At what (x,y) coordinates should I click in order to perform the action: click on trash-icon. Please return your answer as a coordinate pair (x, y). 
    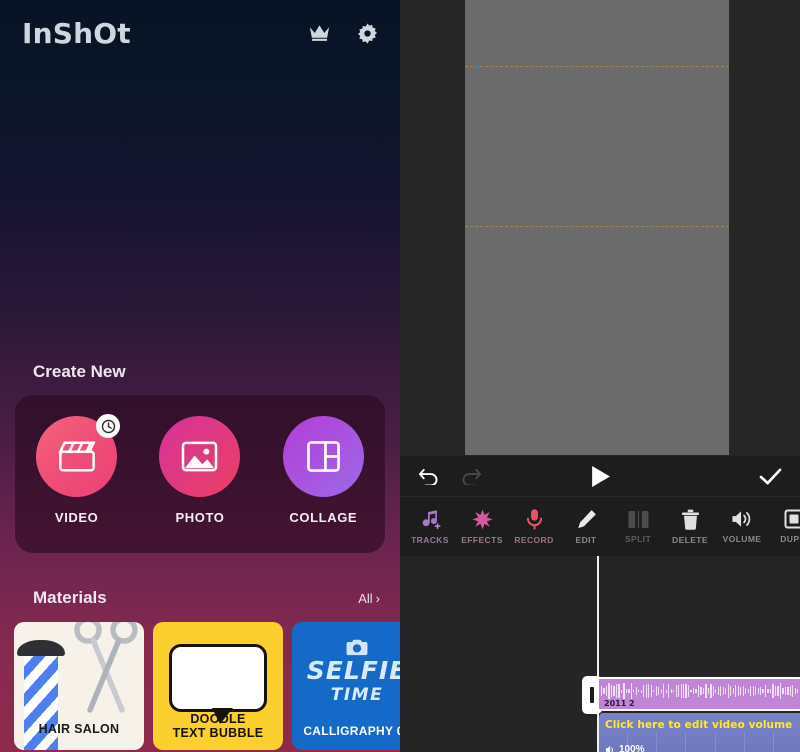
    Looking at the image, I should click on (690, 519).